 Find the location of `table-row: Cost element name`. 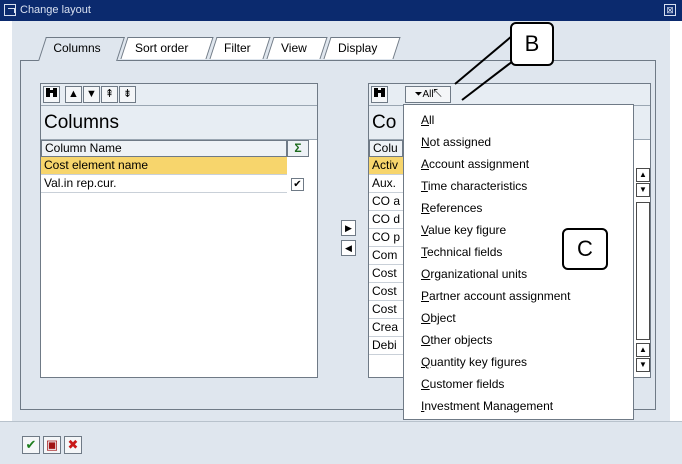

table-row: Cost element name is located at coordinates (164, 166).